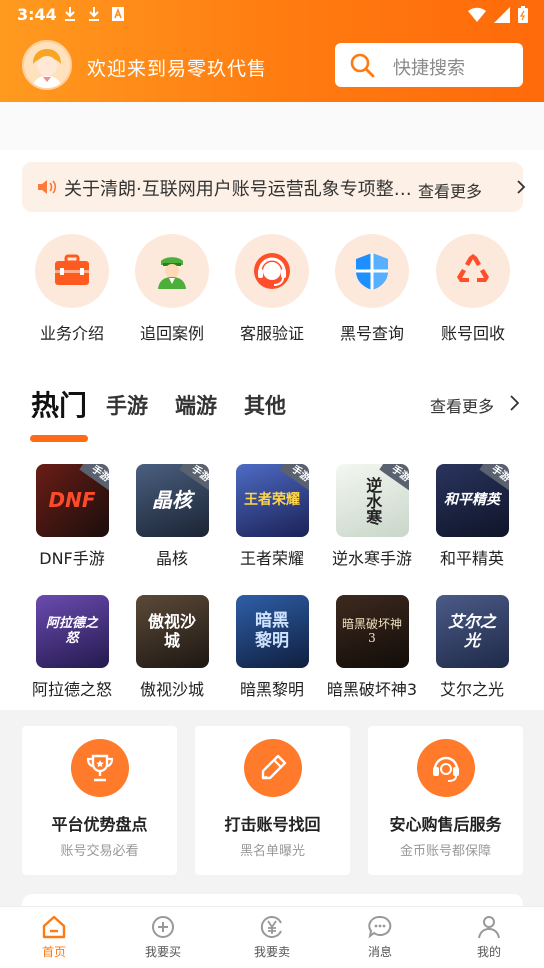 This screenshot has width=544, height=968. What do you see at coordinates (37, 14) in the screenshot?
I see `status-time: 3:44` at bounding box center [37, 14].